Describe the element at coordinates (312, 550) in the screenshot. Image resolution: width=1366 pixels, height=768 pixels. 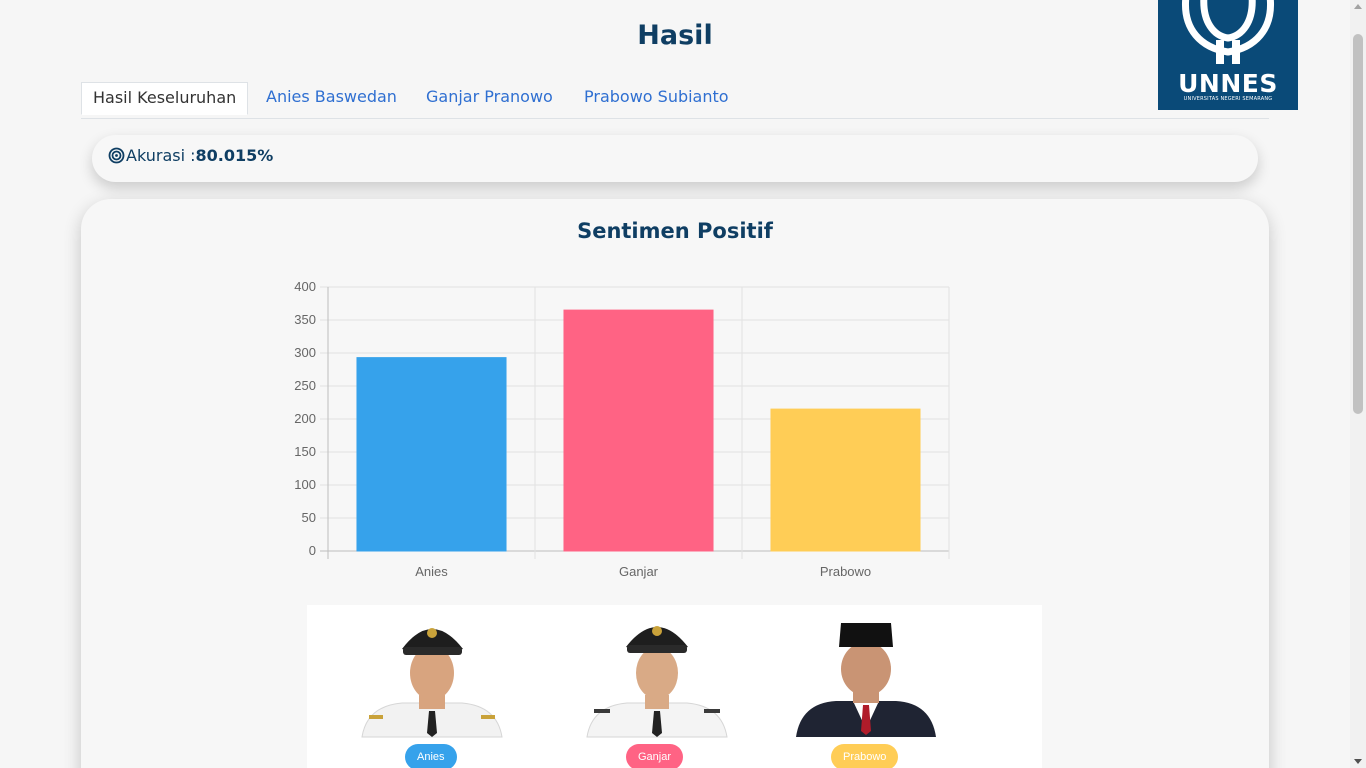
I see `y-tick-label: 0` at that location.